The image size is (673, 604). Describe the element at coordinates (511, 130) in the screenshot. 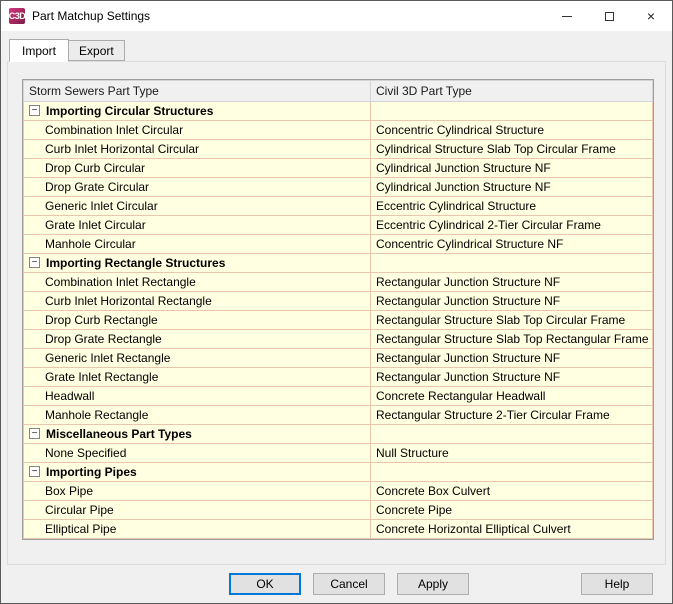

I see `civil-part-cell: Concentric Cylindrical Structure` at that location.